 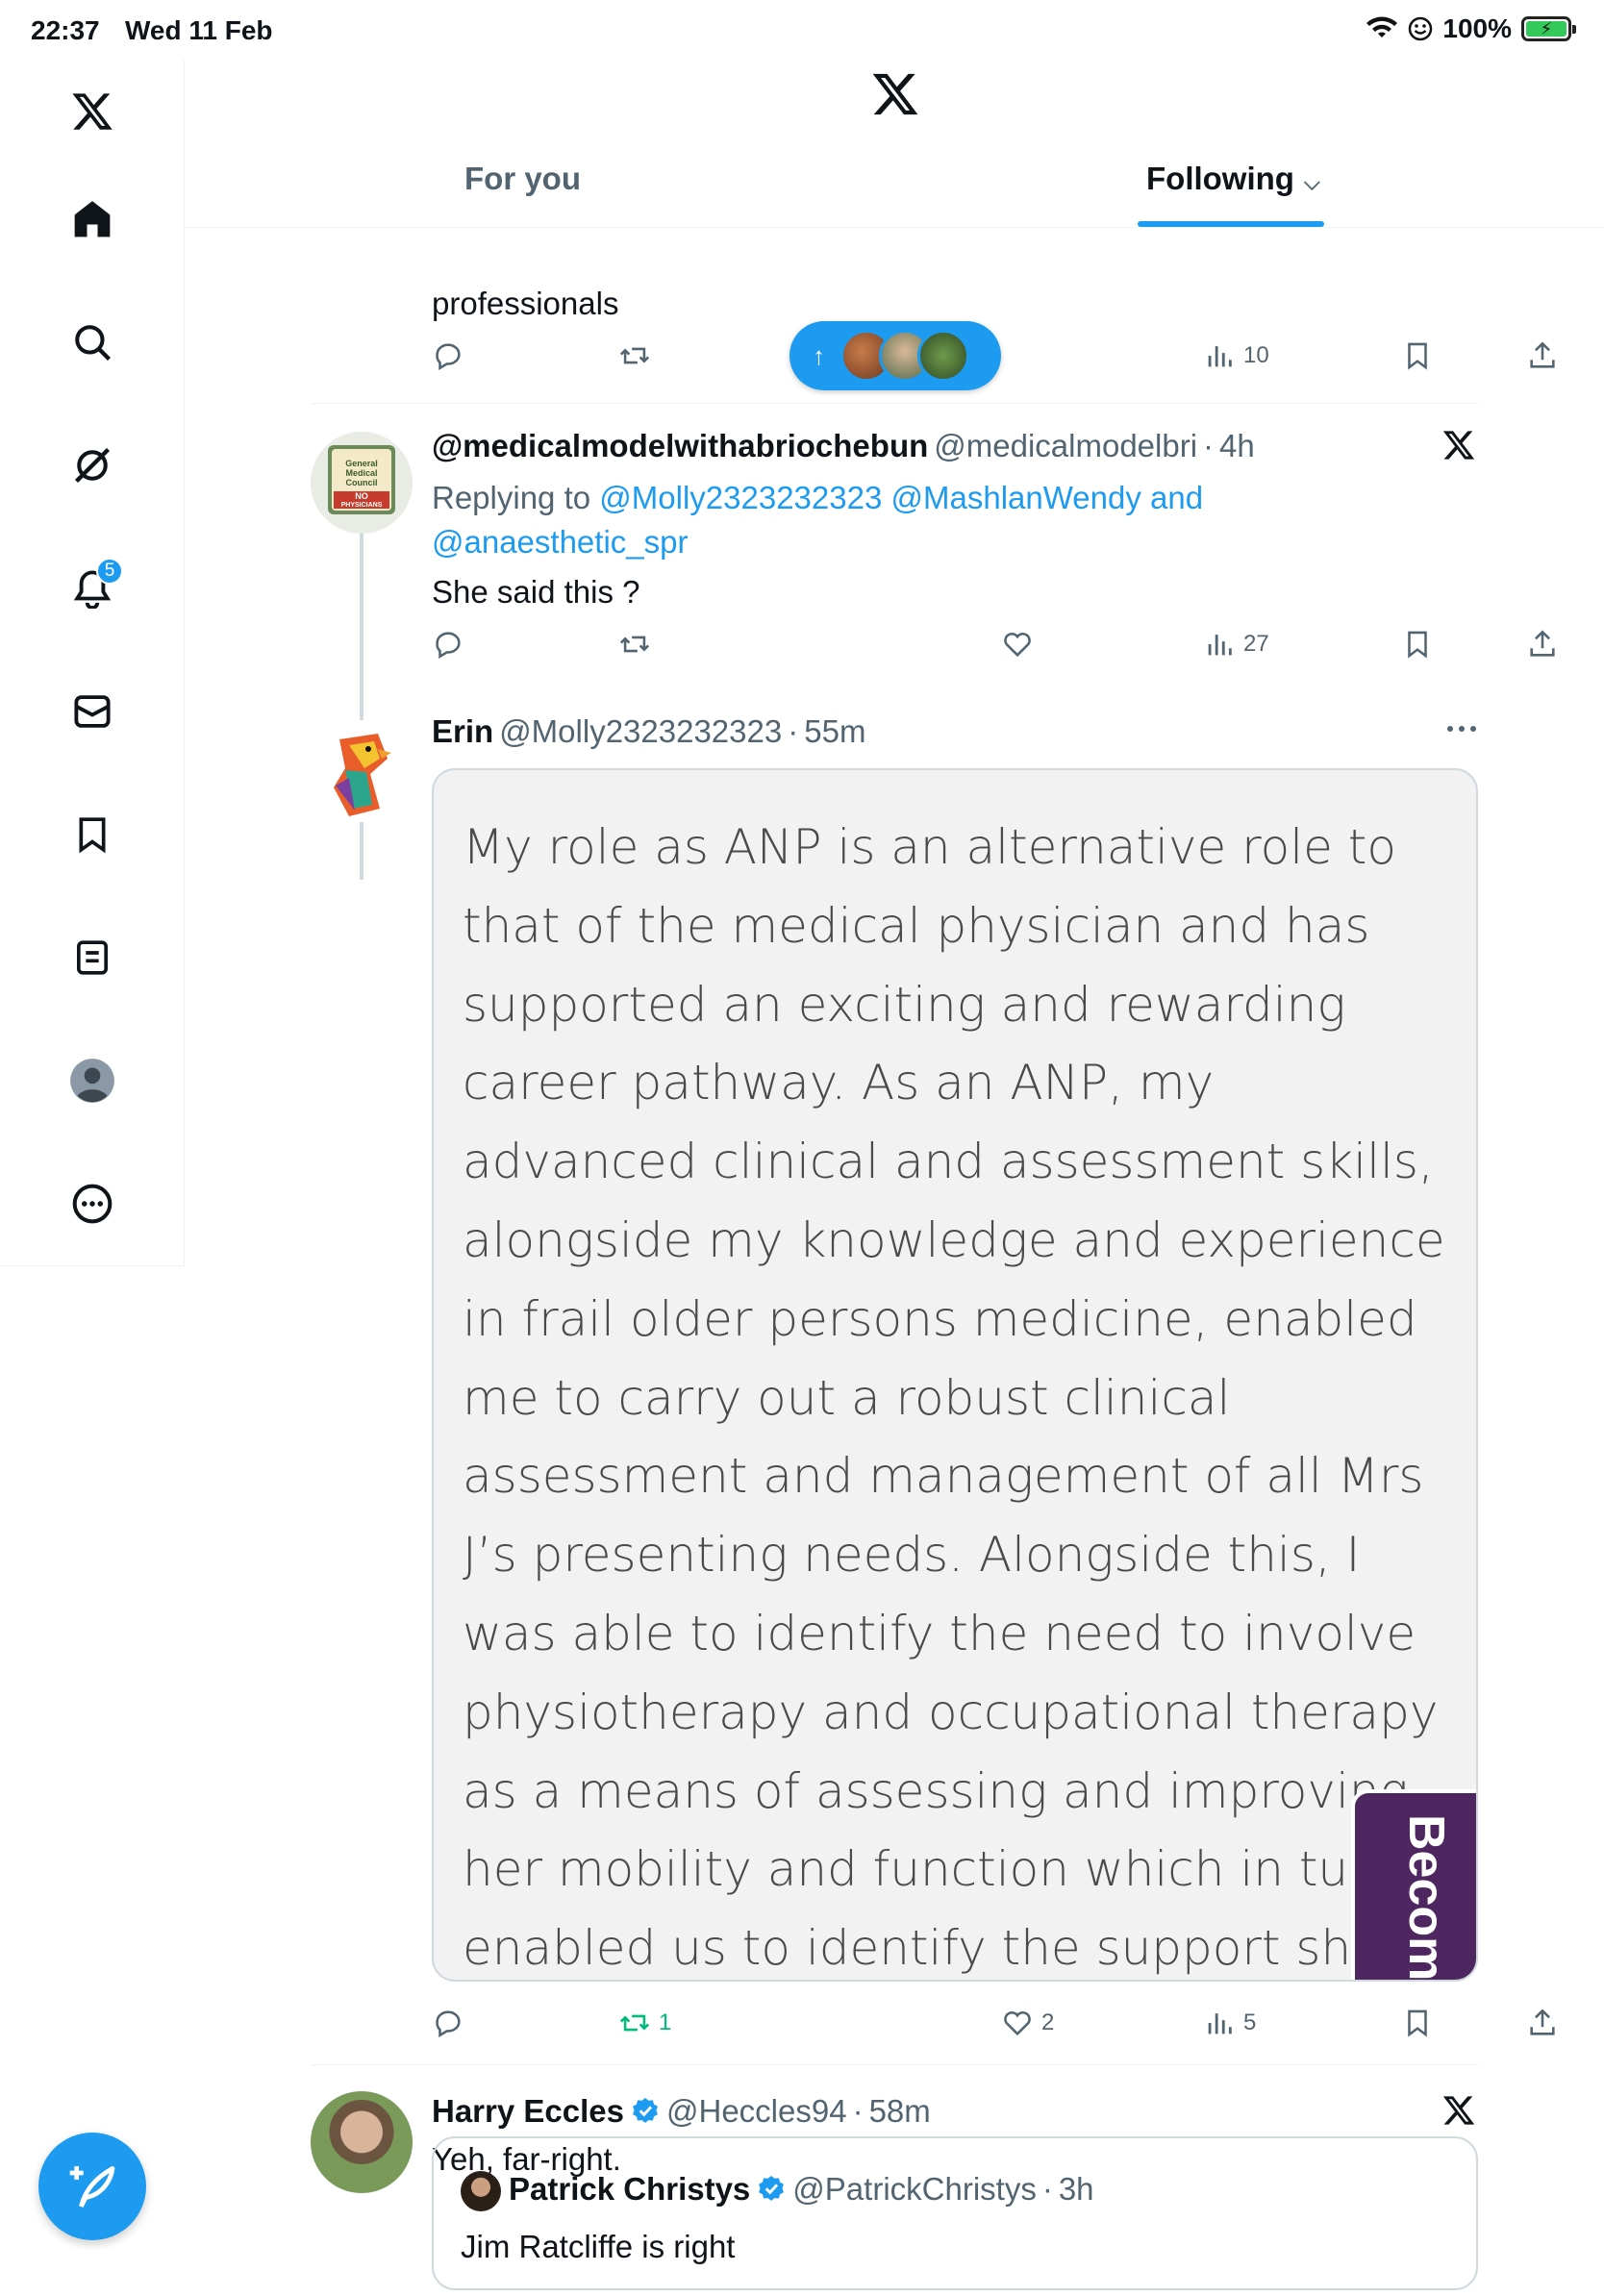 I want to click on views-count: 10, so click(x=1256, y=355).